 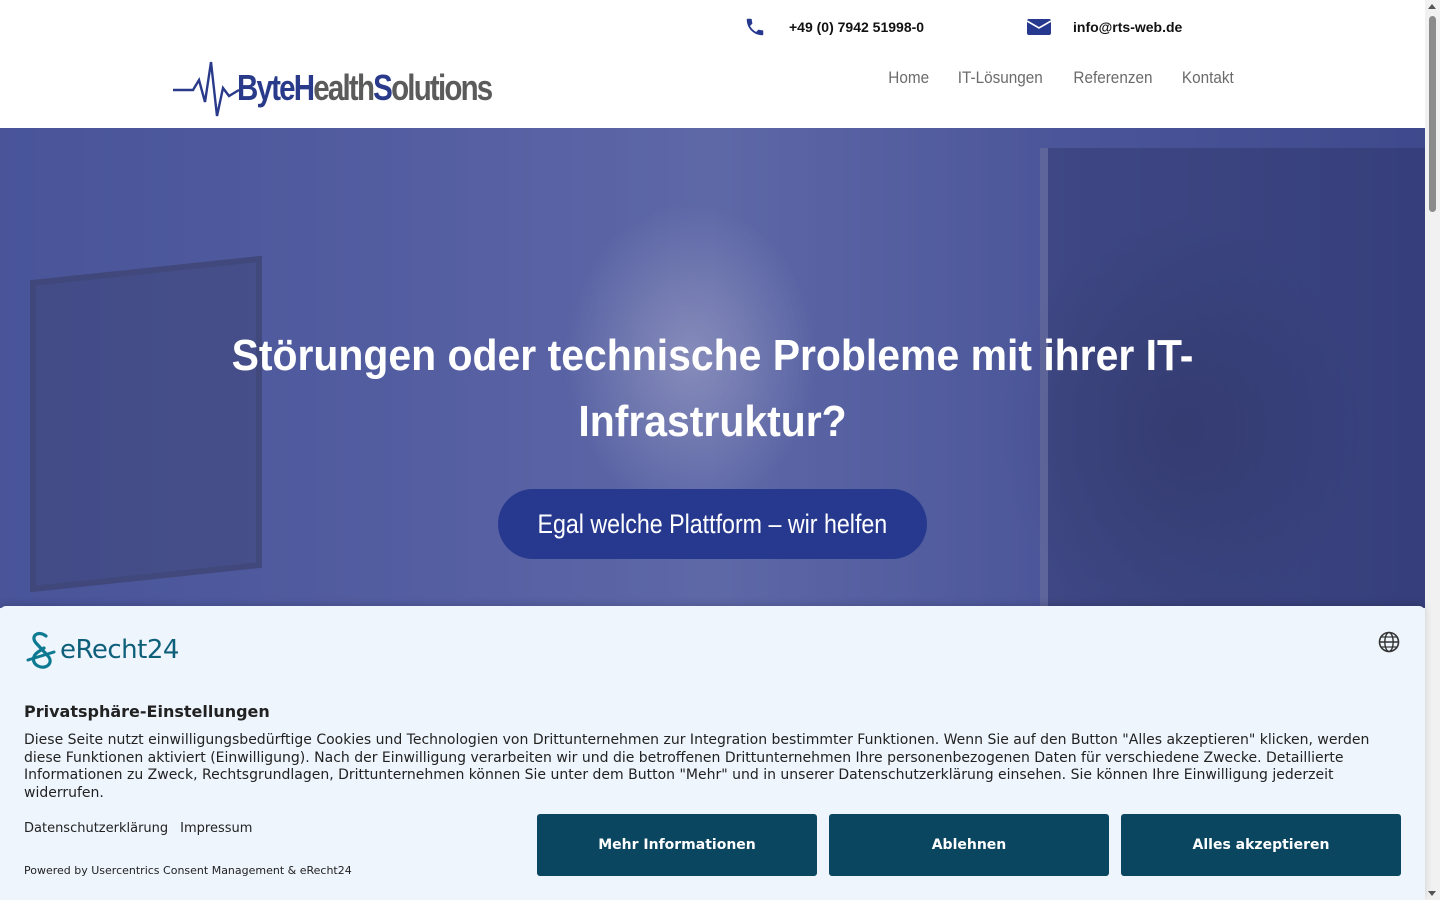 What do you see at coordinates (755, 27) in the screenshot?
I see `phone-icon` at bounding box center [755, 27].